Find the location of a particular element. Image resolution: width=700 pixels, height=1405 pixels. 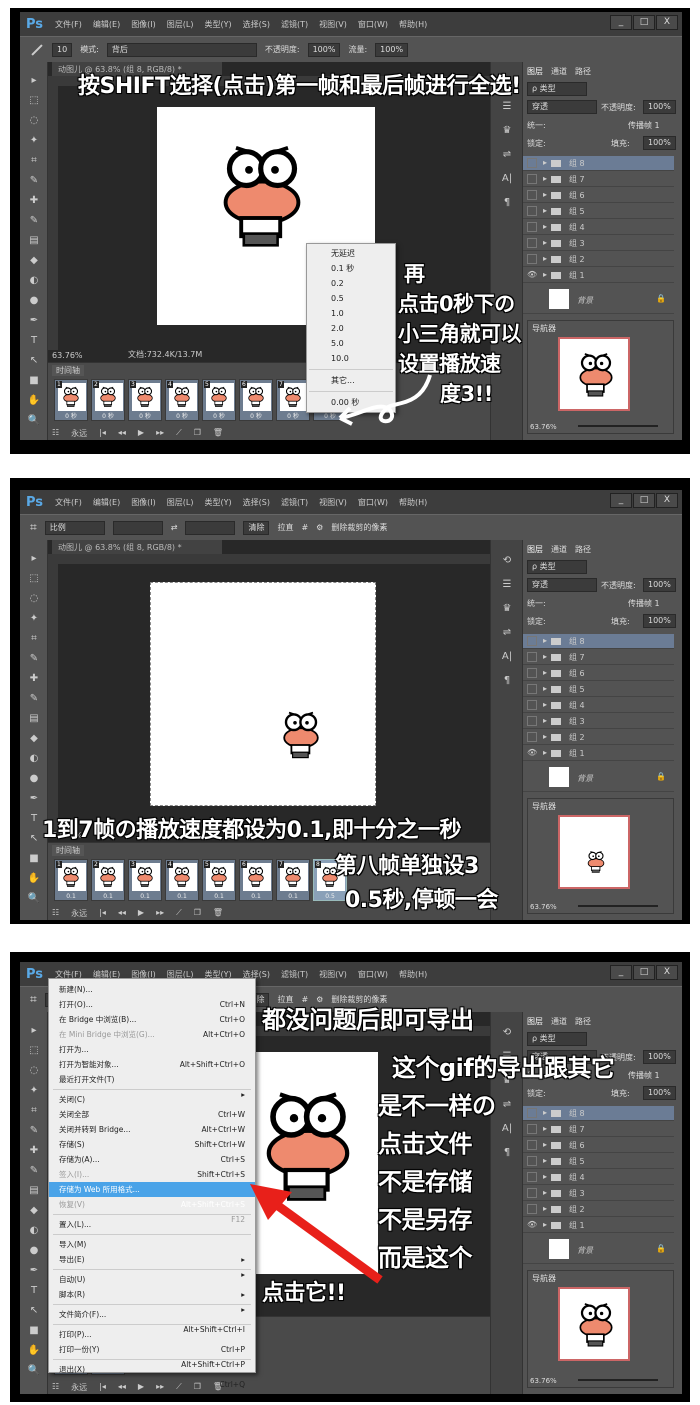

timeline-frame: 3 0.1 is located at coordinates (145, 880).